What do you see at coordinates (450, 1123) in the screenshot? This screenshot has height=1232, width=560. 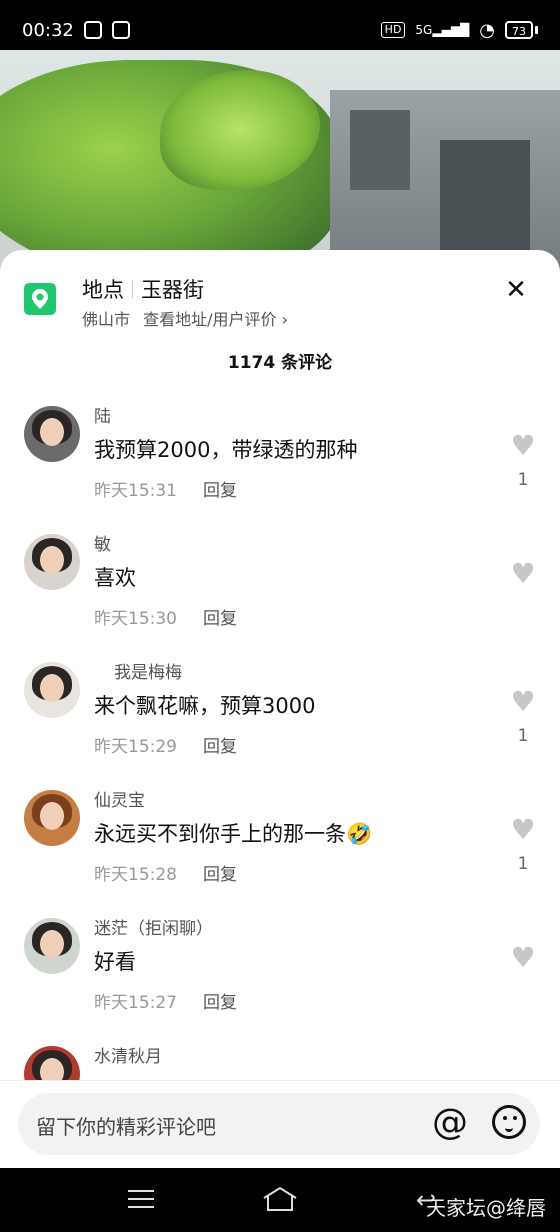 I see `mention-icon: @` at bounding box center [450, 1123].